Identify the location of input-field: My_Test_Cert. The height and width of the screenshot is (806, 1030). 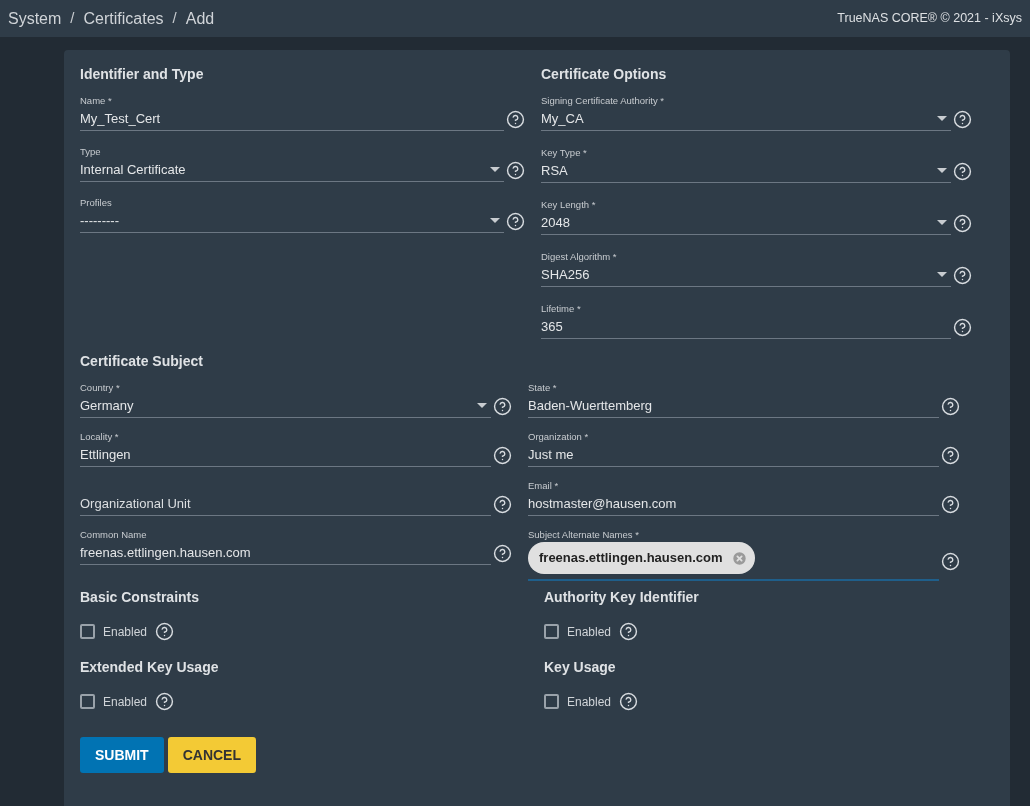
(292, 119).